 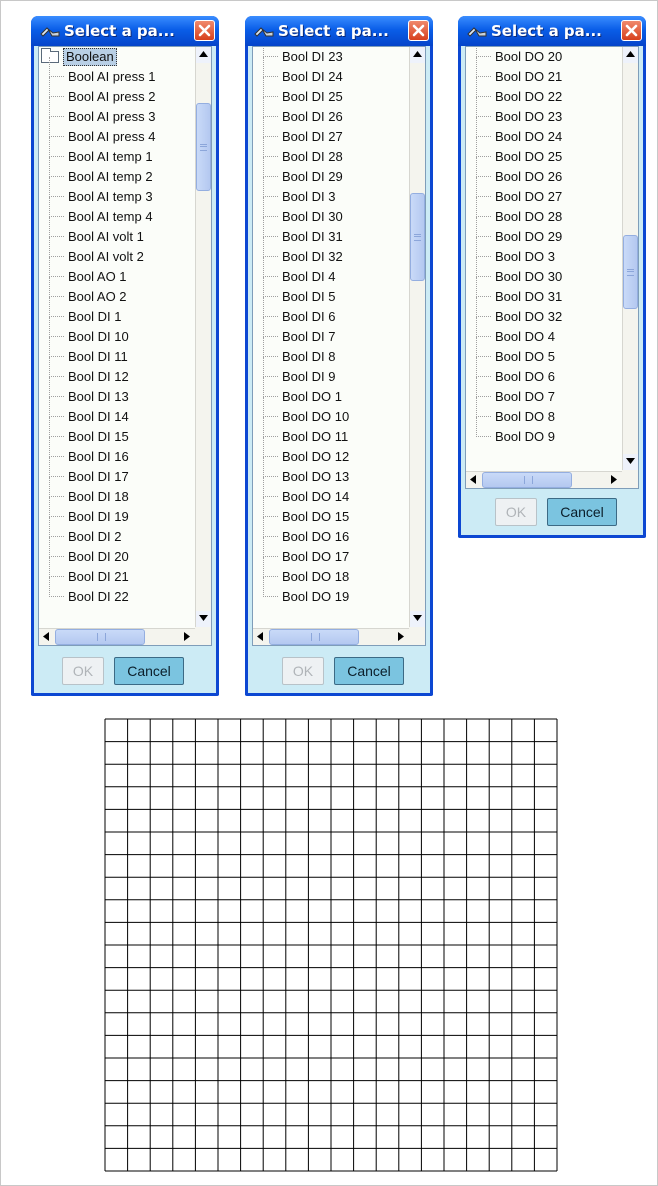 I want to click on tree-item-label: Bool DI 9, so click(x=309, y=376).